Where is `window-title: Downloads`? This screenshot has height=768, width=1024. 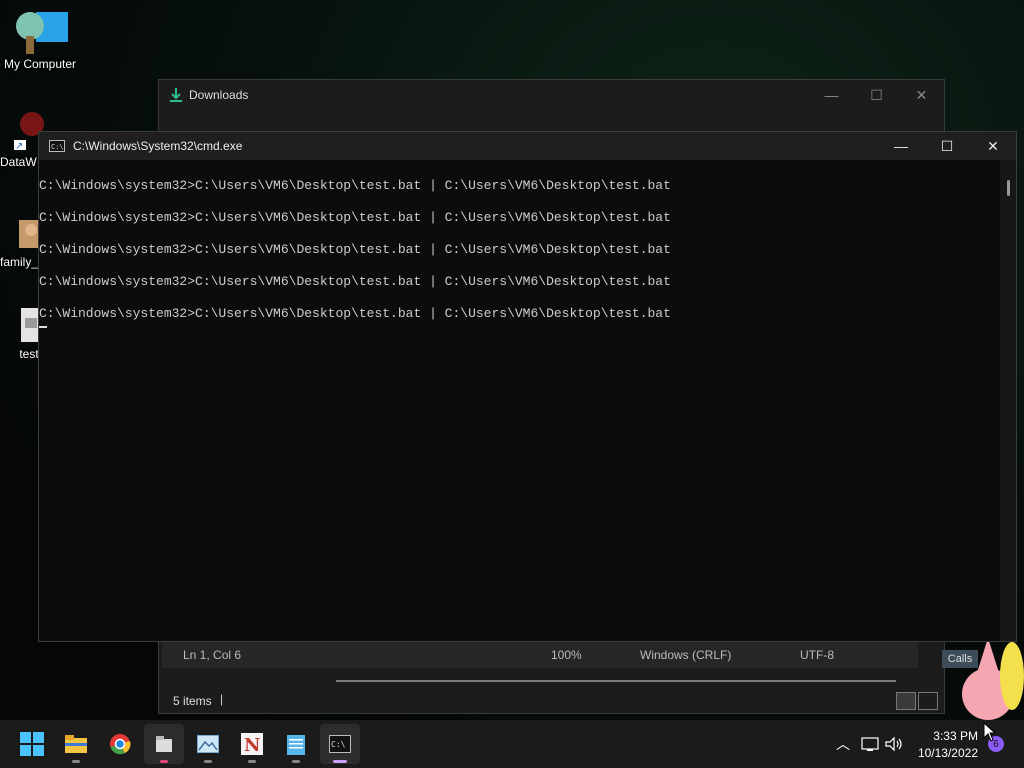 window-title: Downloads is located at coordinates (219, 95).